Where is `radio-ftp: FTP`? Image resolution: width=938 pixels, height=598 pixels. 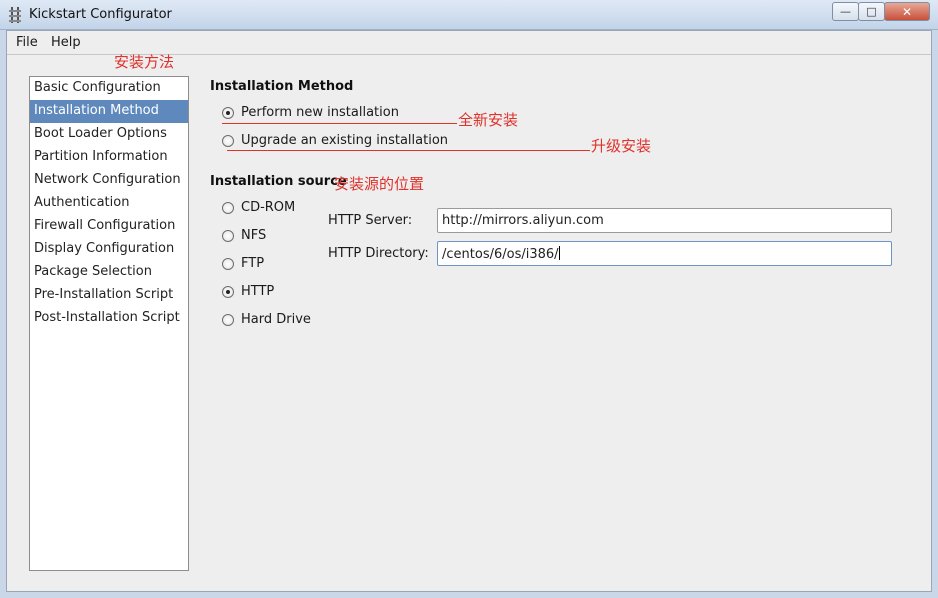
radio-ftp: FTP is located at coordinates (243, 263).